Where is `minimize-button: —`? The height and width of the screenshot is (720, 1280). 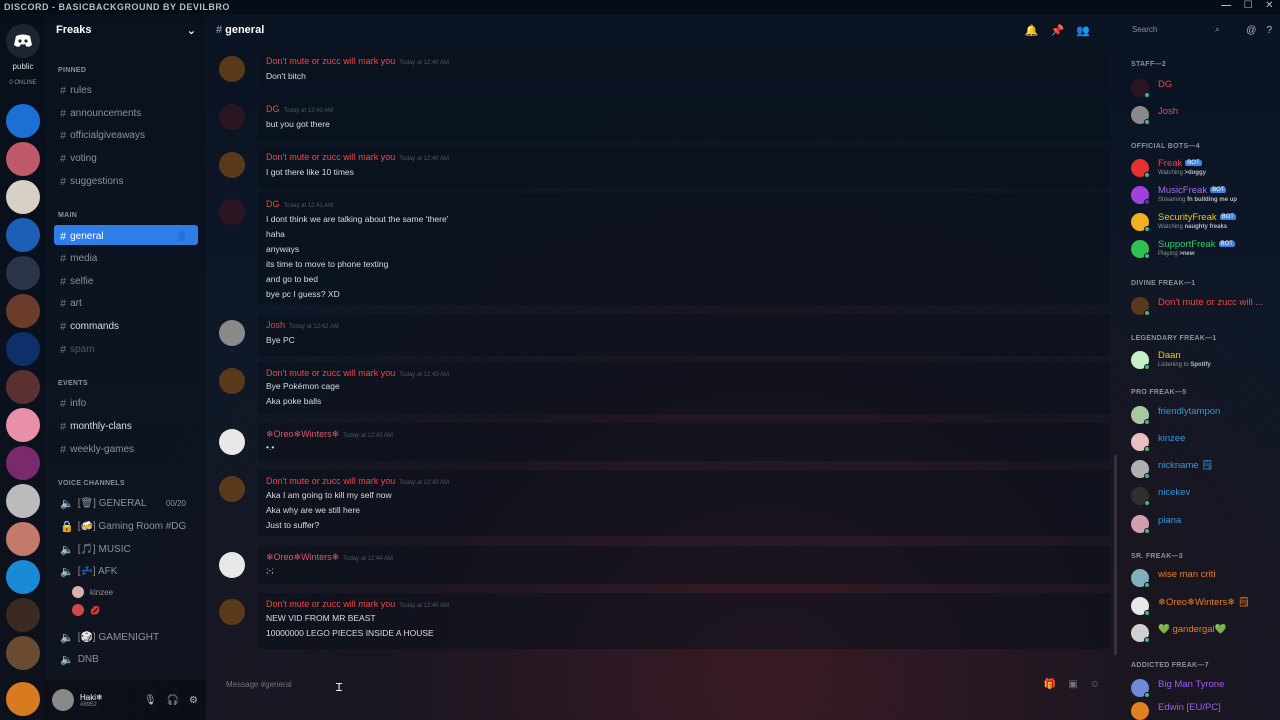 minimize-button: — is located at coordinates (1226, 5).